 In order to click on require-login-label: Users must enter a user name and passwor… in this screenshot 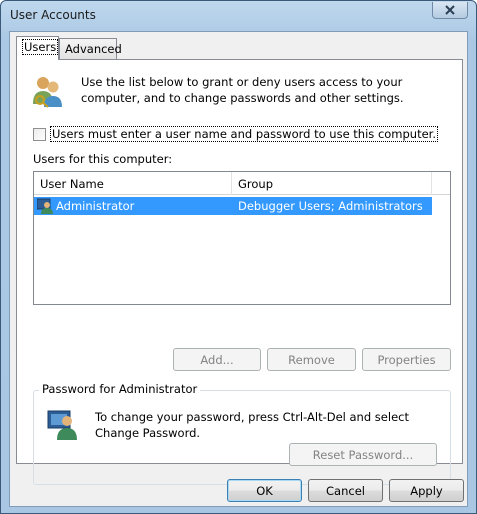, I will do `click(244, 134)`.